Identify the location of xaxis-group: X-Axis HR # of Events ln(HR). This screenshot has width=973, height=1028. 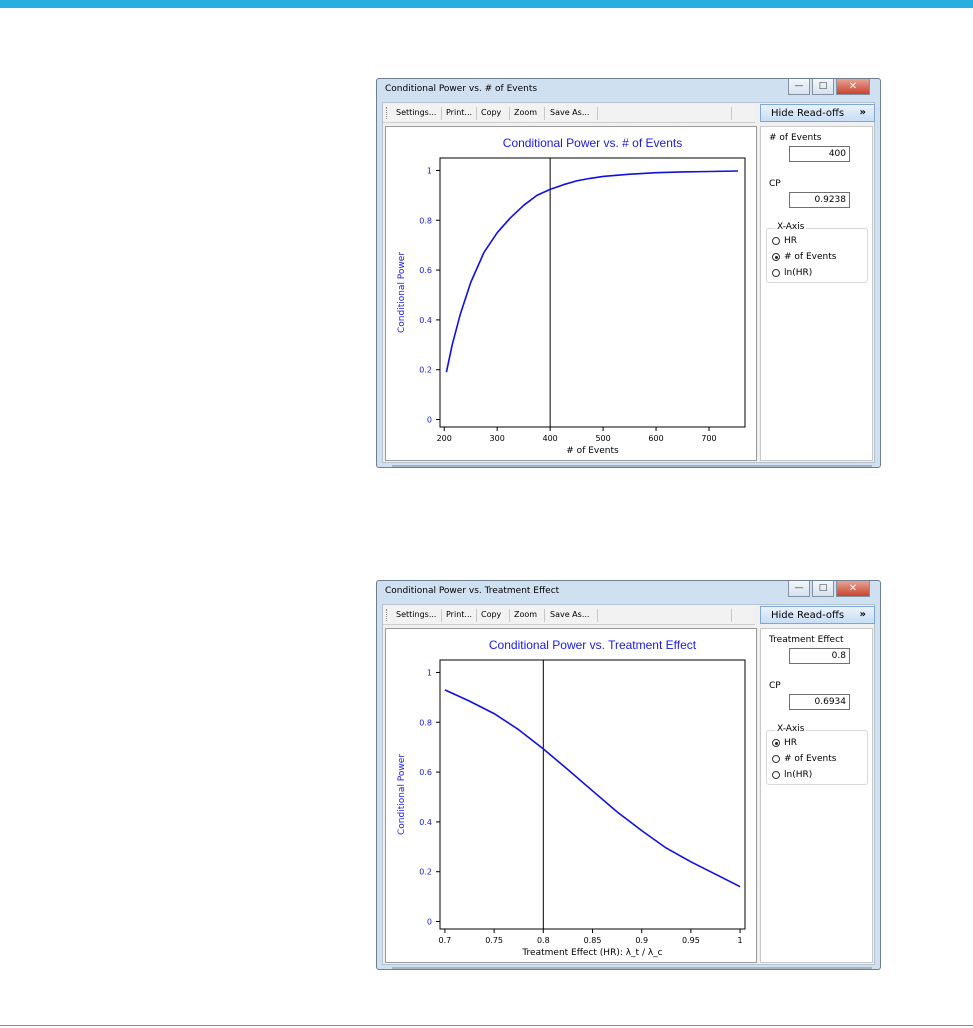
(817, 754).